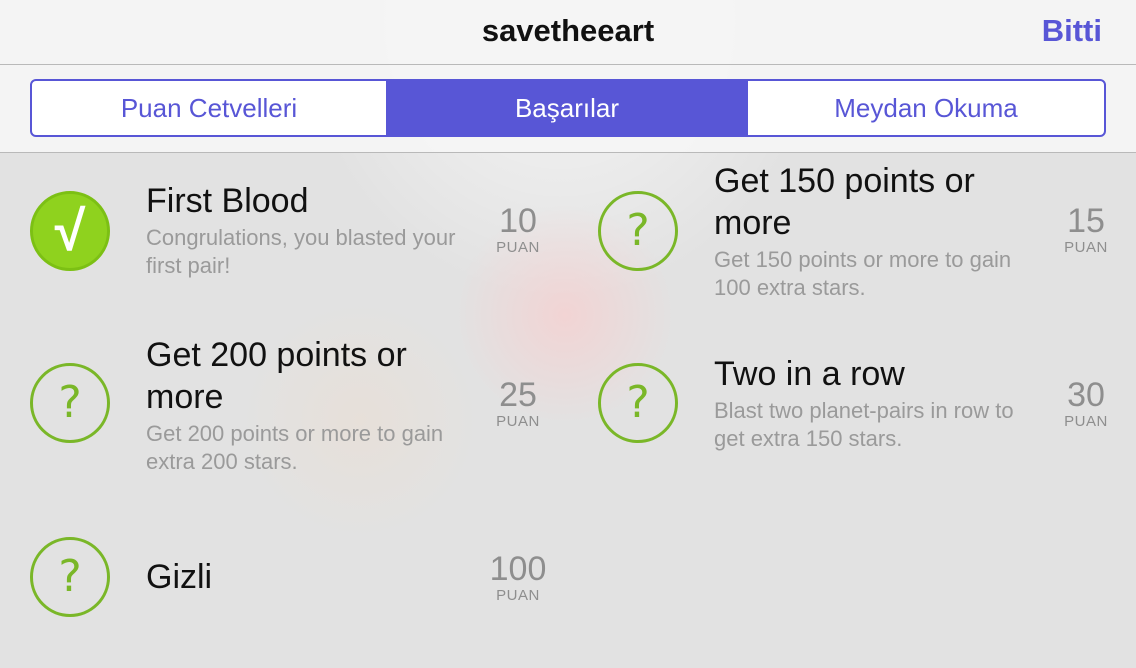 The image size is (1136, 668). Describe the element at coordinates (518, 395) in the screenshot. I see `points-value: 25` at that location.